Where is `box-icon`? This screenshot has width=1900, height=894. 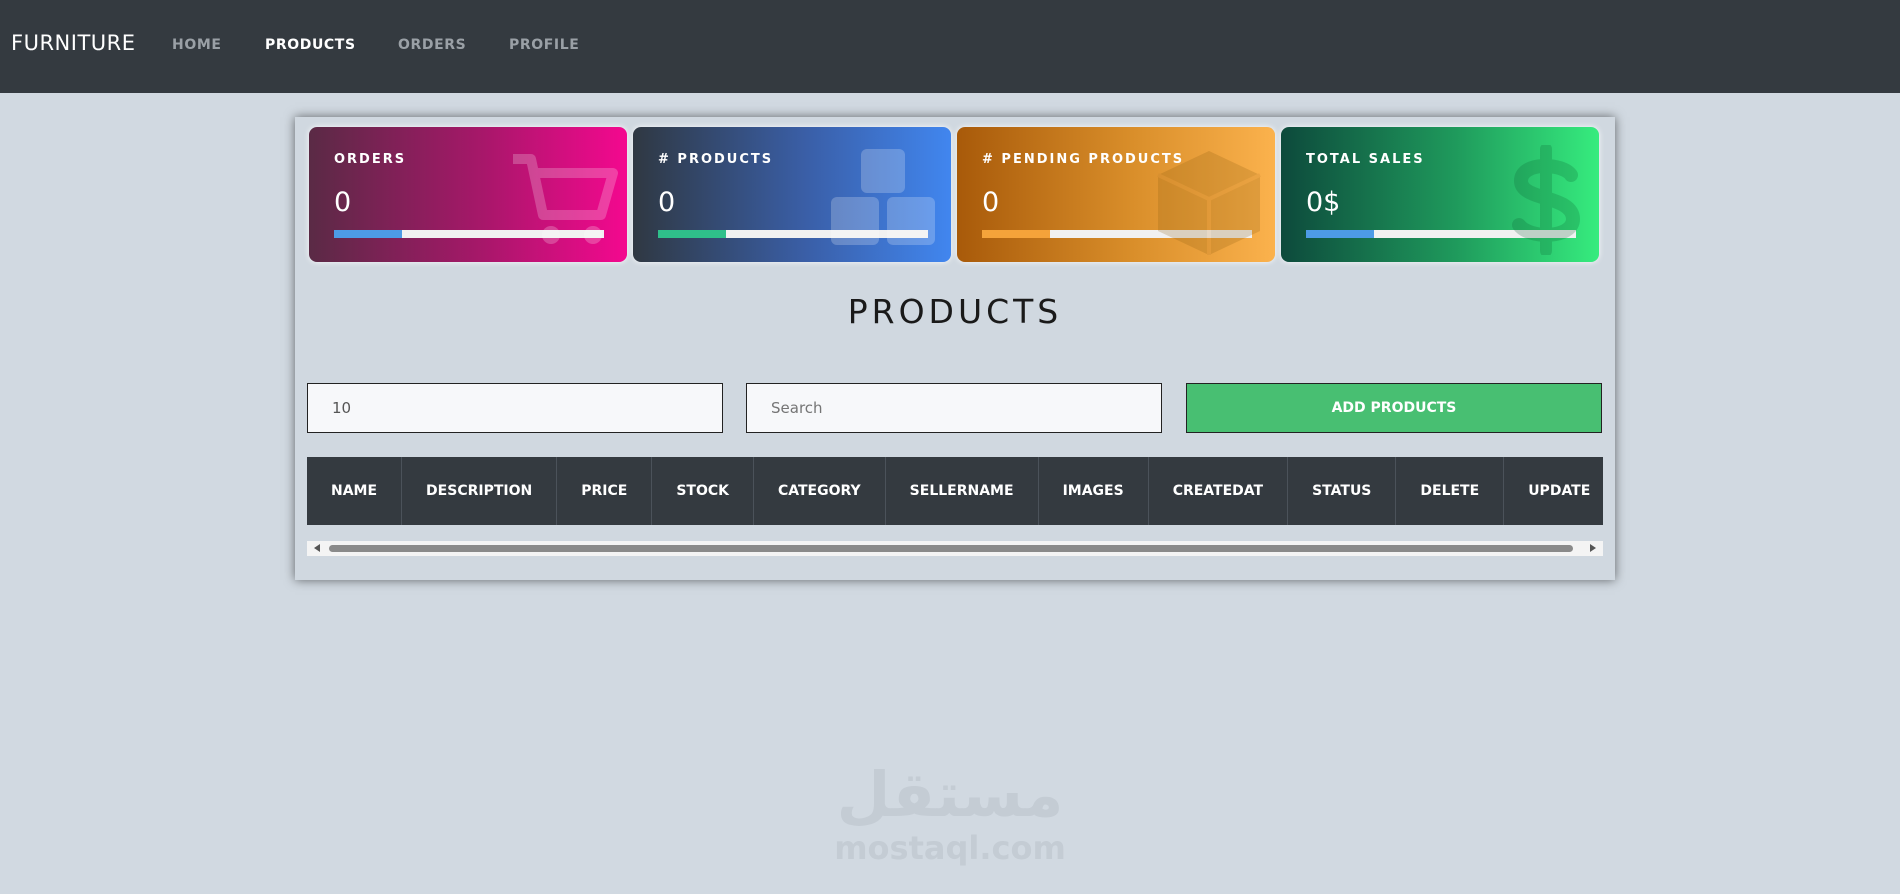
box-icon is located at coordinates (1209, 203).